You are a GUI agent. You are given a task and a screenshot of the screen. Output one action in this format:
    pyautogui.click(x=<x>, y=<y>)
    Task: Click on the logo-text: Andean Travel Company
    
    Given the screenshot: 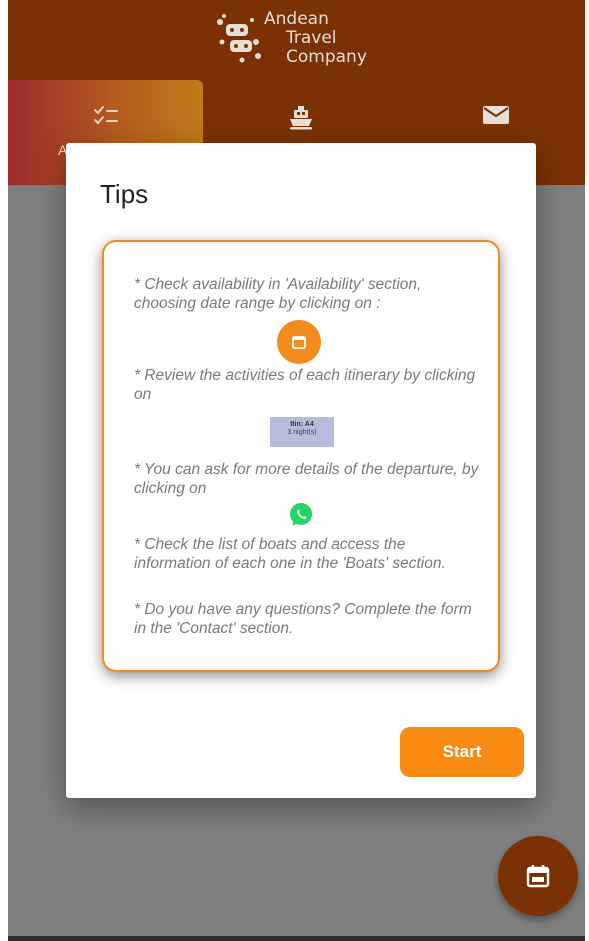 What is the action you would take?
    pyautogui.click(x=315, y=38)
    